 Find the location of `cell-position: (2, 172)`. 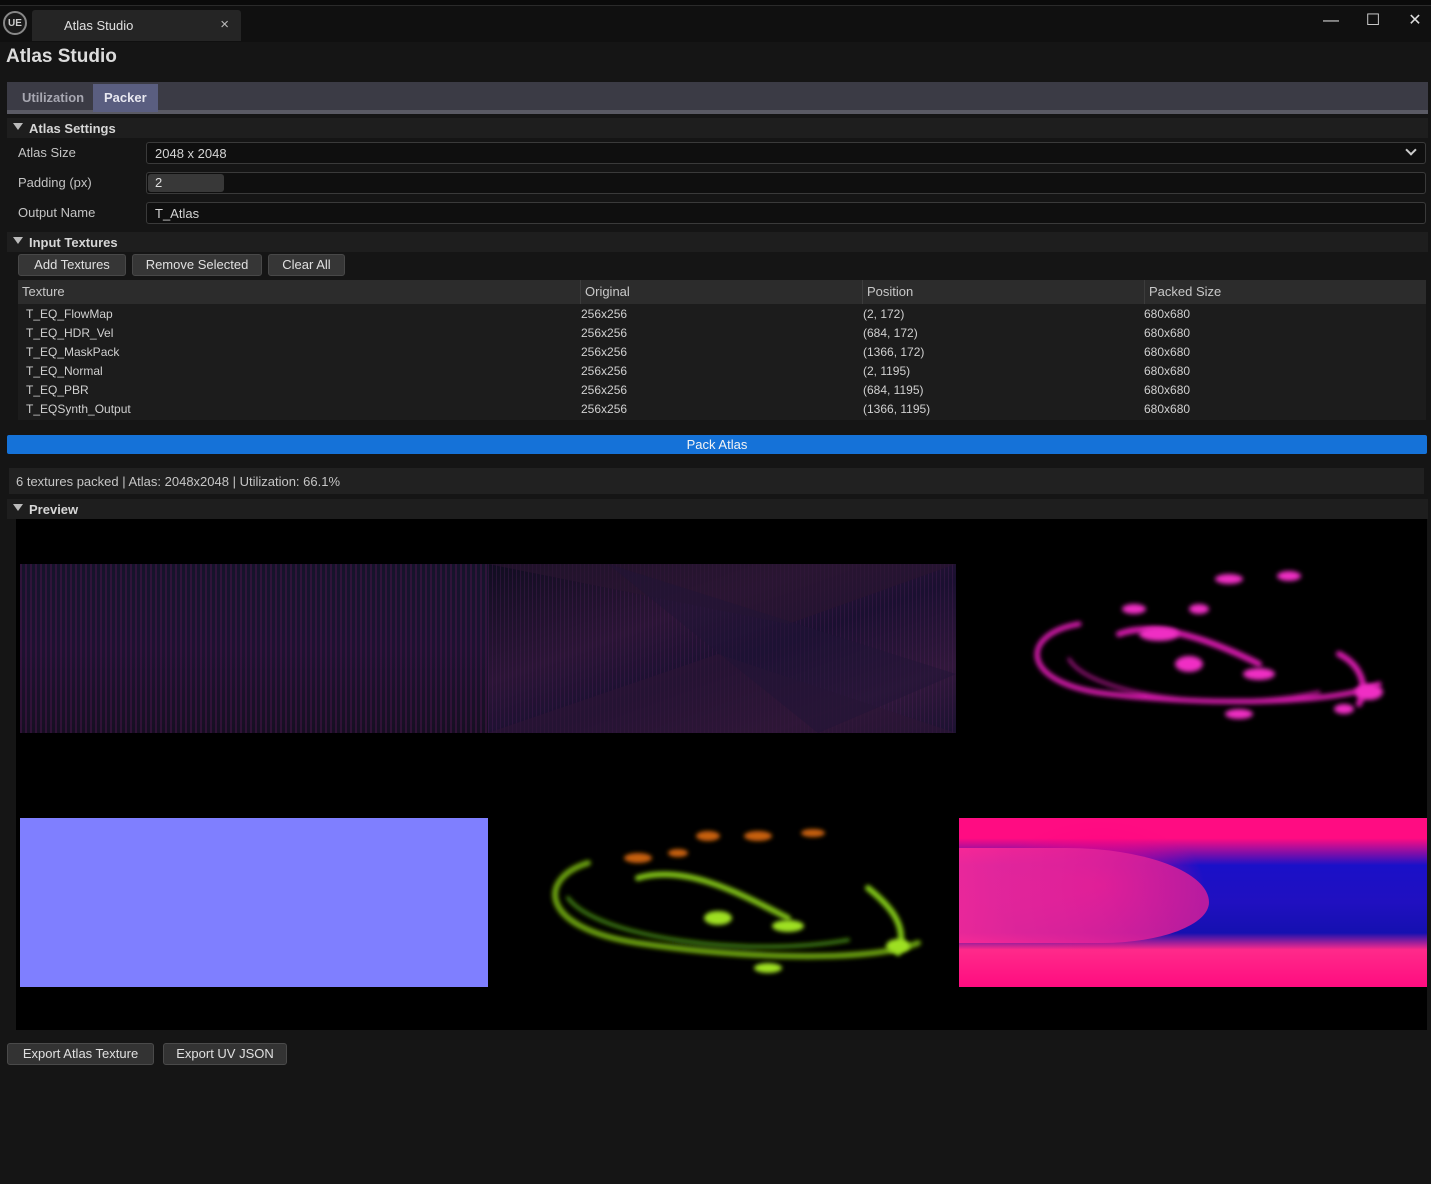

cell-position: (2, 172) is located at coordinates (884, 314).